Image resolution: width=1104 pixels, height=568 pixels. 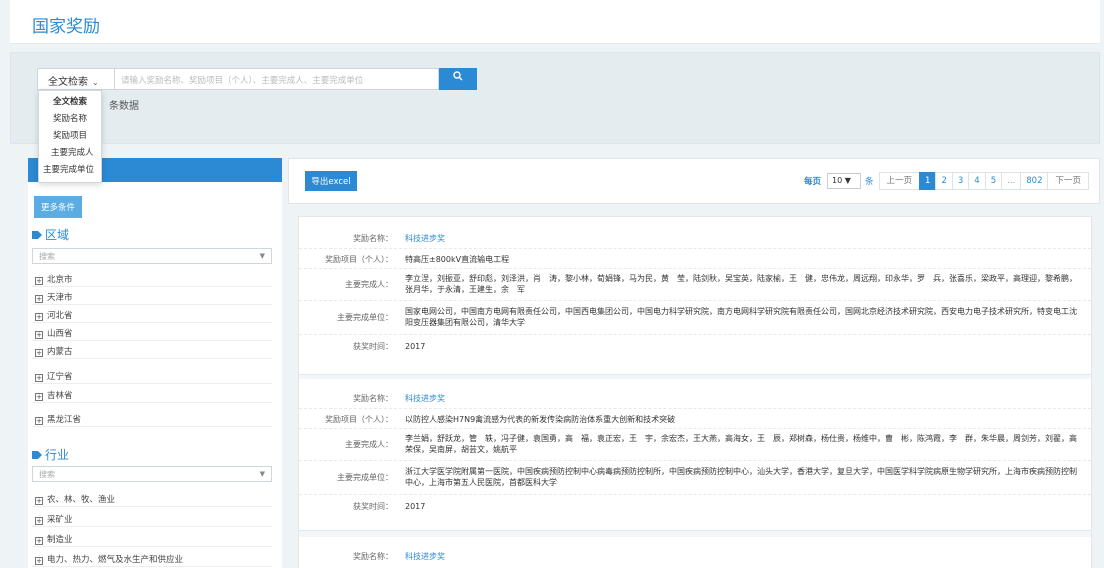 I want to click on page-button: 4, so click(x=977, y=181).